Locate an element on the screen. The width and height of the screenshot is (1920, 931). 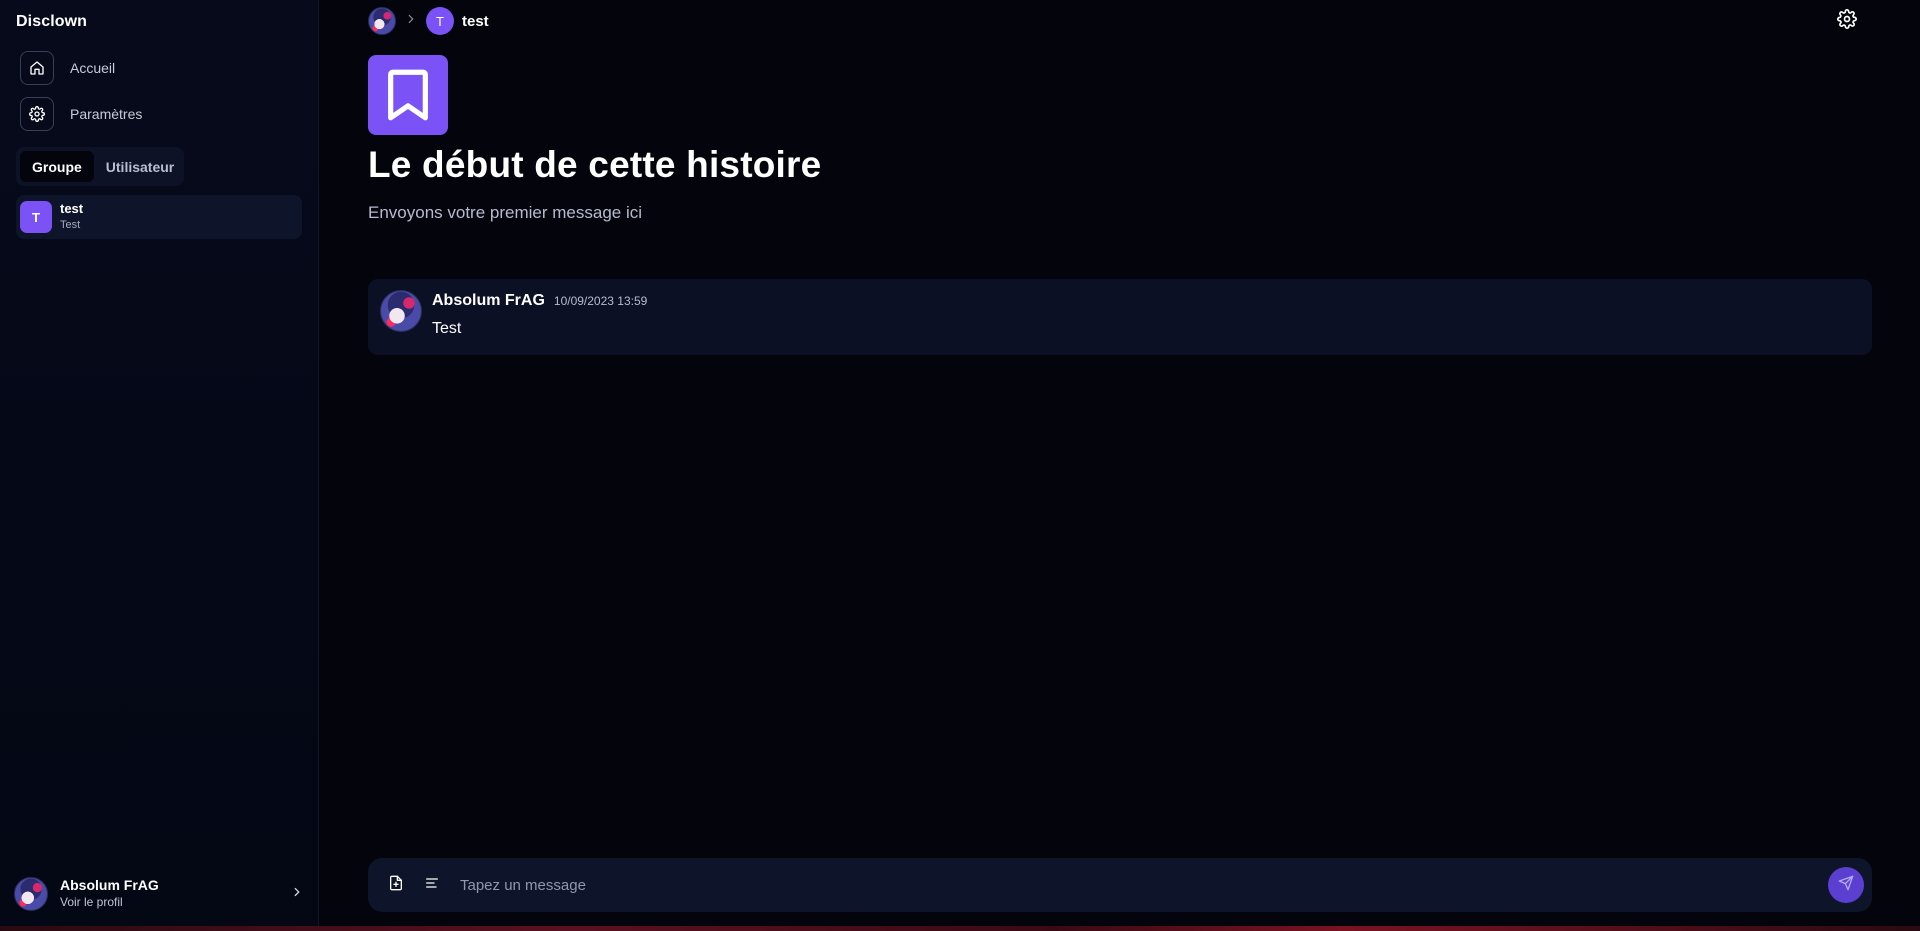
message-header: Absolum FrAG 10/09/2023 13:59 is located at coordinates (539, 301).